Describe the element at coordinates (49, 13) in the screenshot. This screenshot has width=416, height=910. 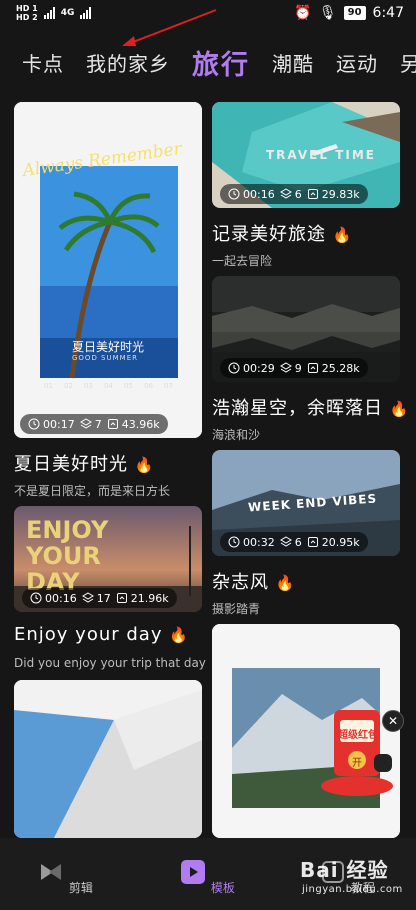
I see `signal-icon` at that location.